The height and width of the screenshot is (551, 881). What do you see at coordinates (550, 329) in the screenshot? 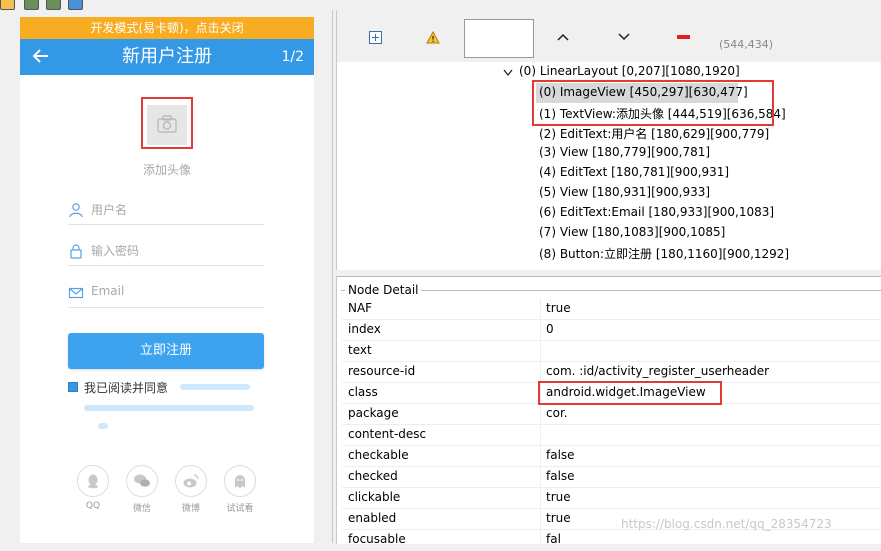
I see `detail-value: 0` at bounding box center [550, 329].